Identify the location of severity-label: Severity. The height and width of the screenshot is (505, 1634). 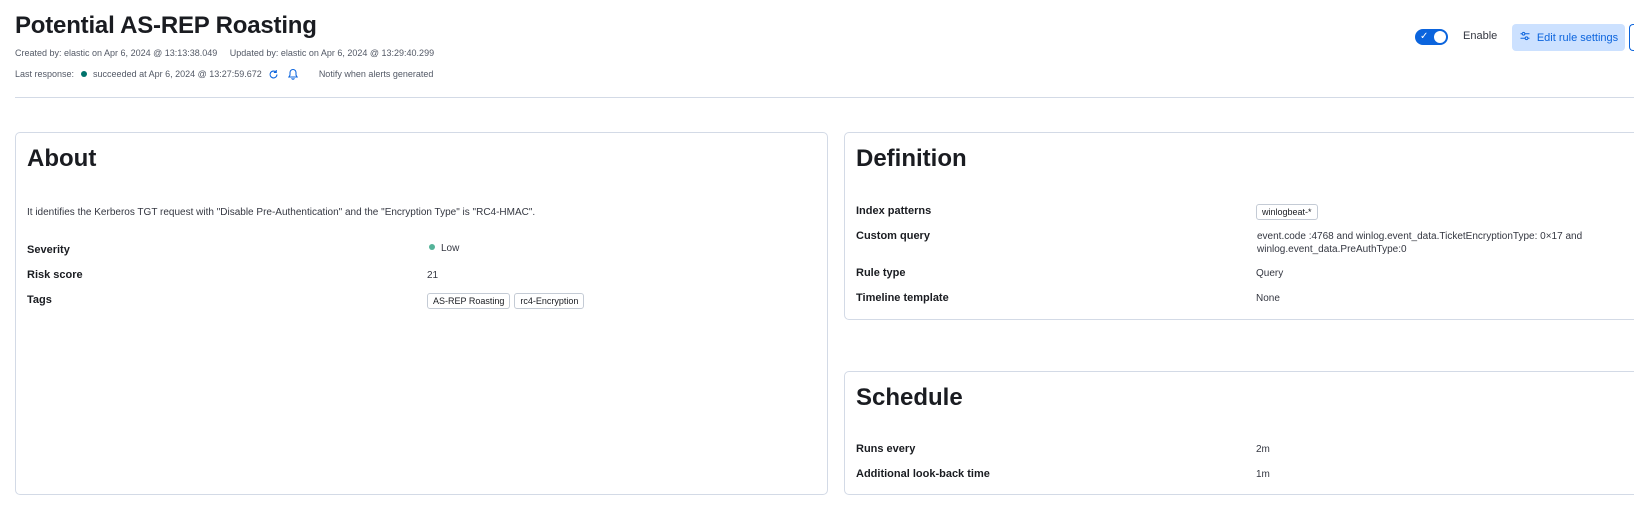
(48, 250).